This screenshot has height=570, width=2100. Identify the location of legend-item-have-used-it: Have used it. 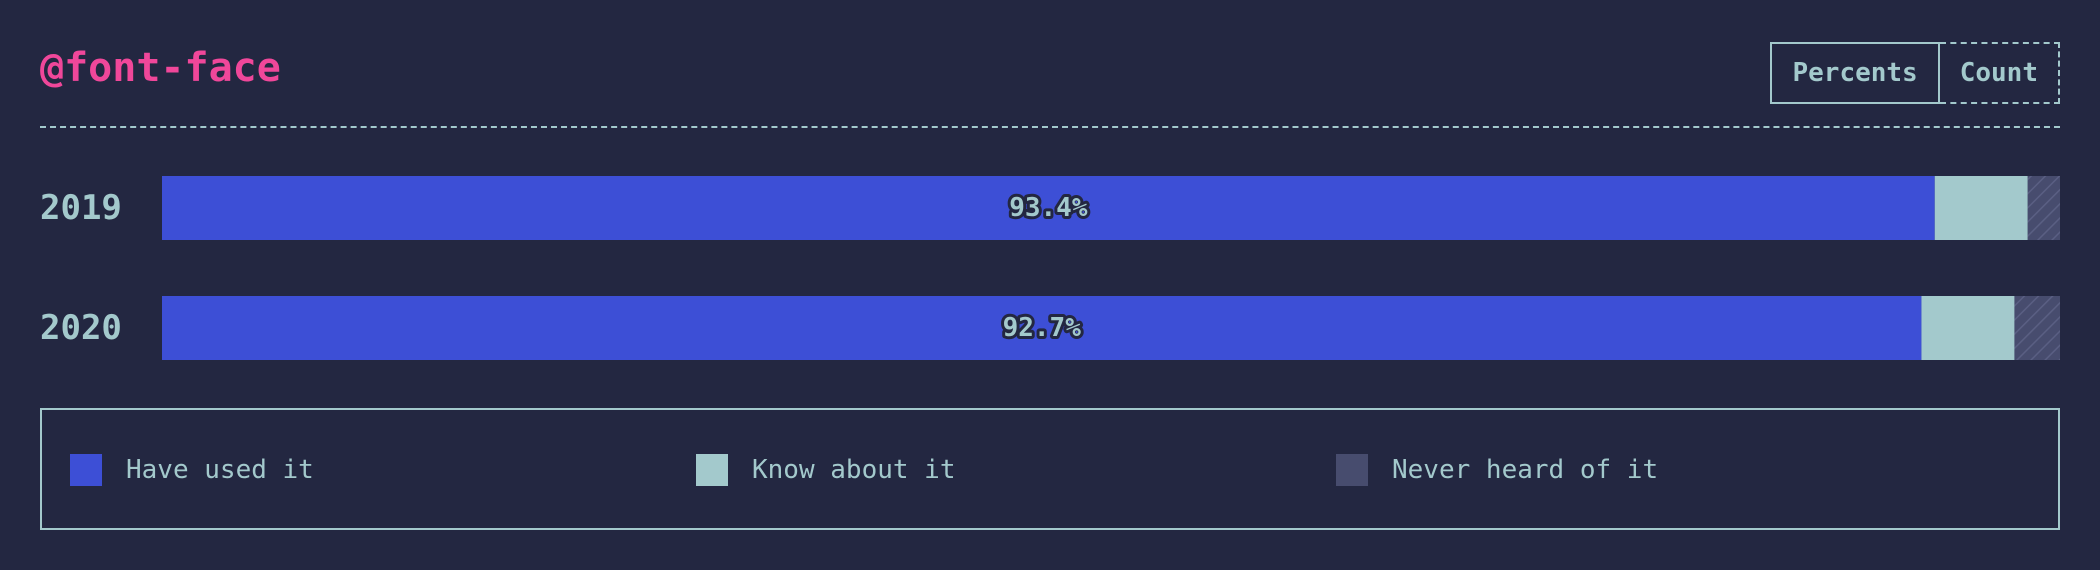
(192, 470).